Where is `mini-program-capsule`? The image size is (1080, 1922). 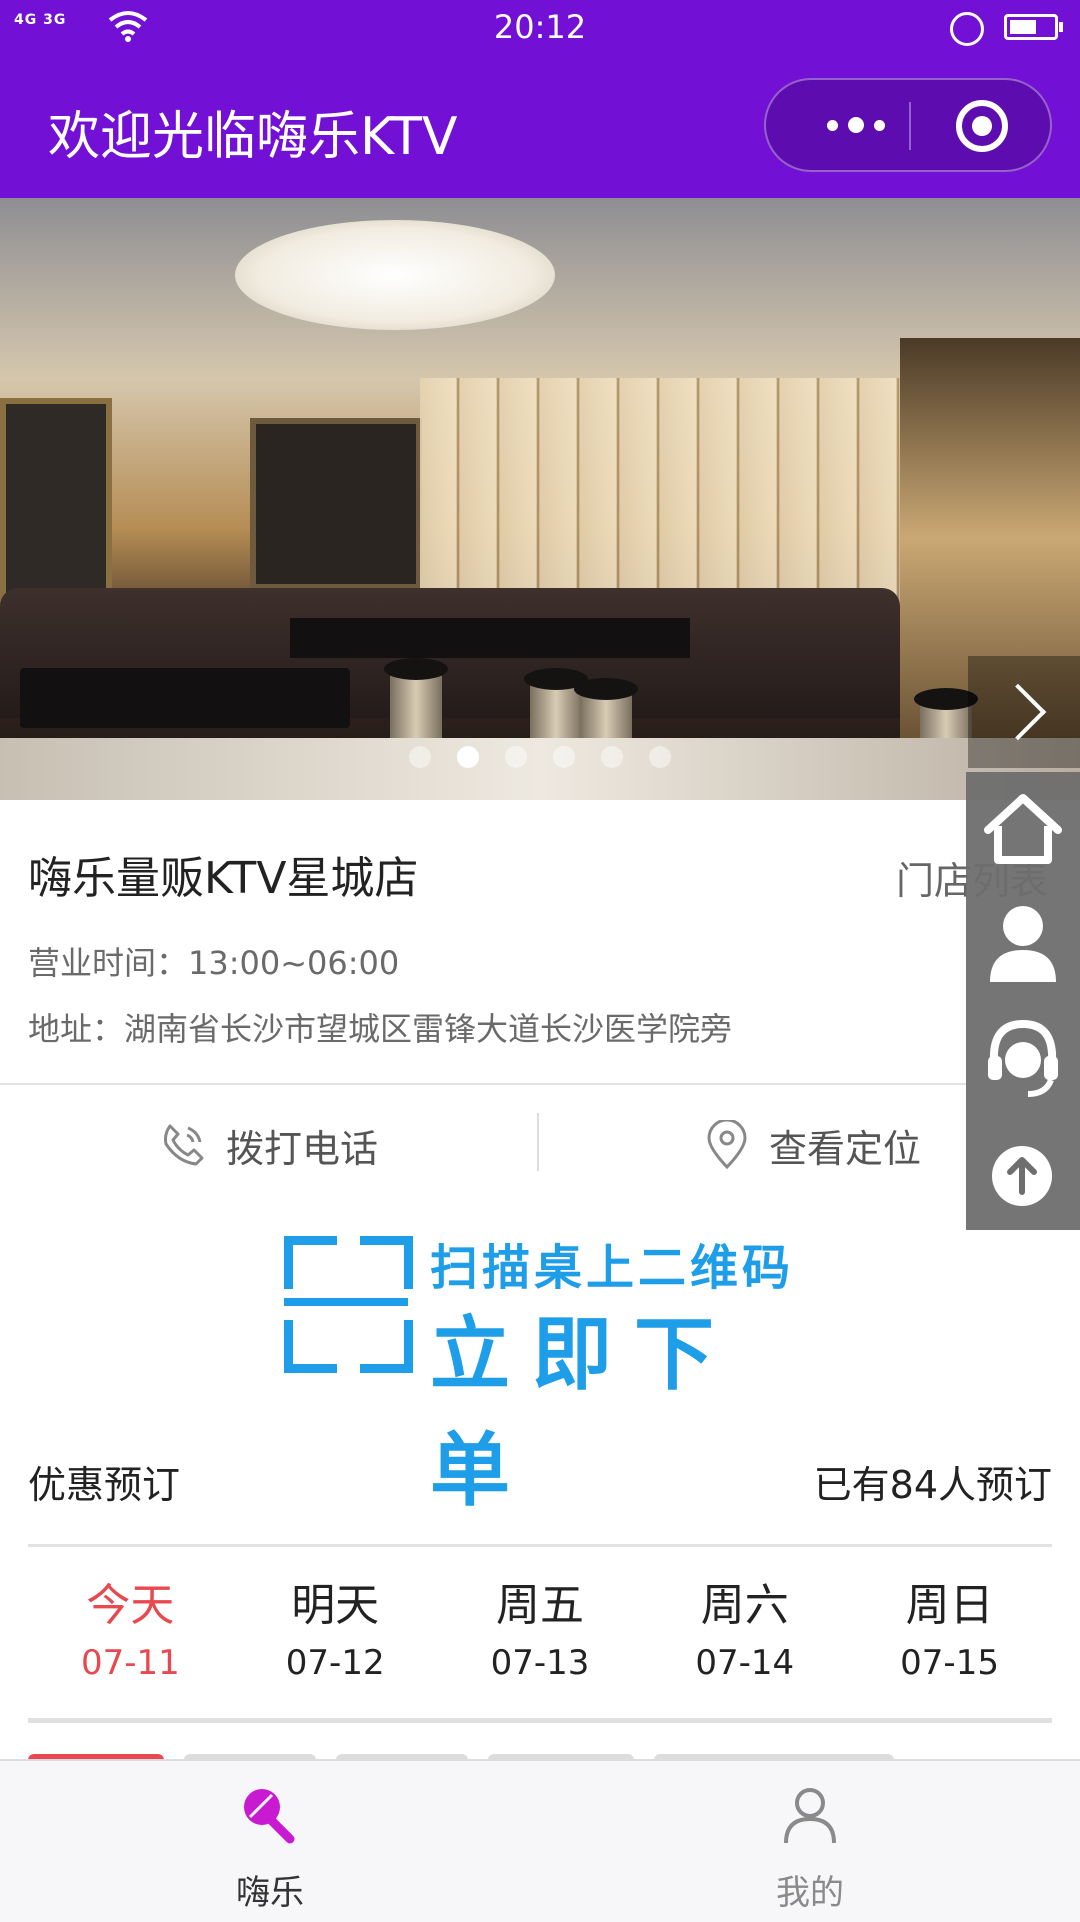
mini-program-capsule is located at coordinates (908, 125).